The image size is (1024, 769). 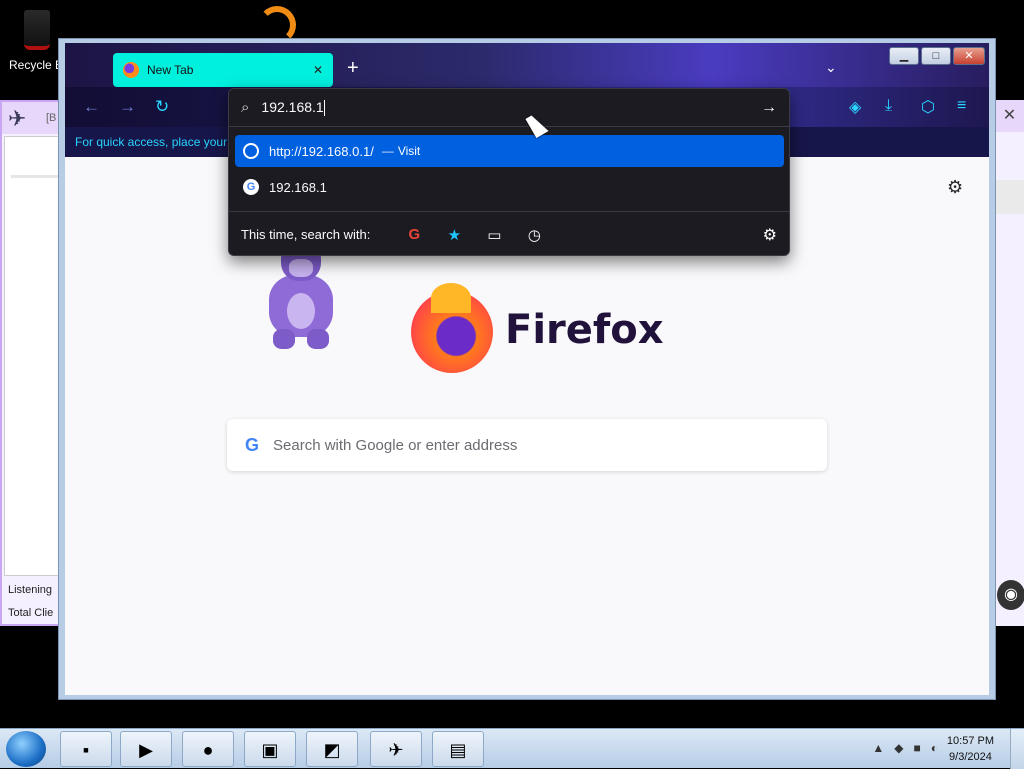 What do you see at coordinates (301, 268) in the screenshot?
I see `mascot-face` at bounding box center [301, 268].